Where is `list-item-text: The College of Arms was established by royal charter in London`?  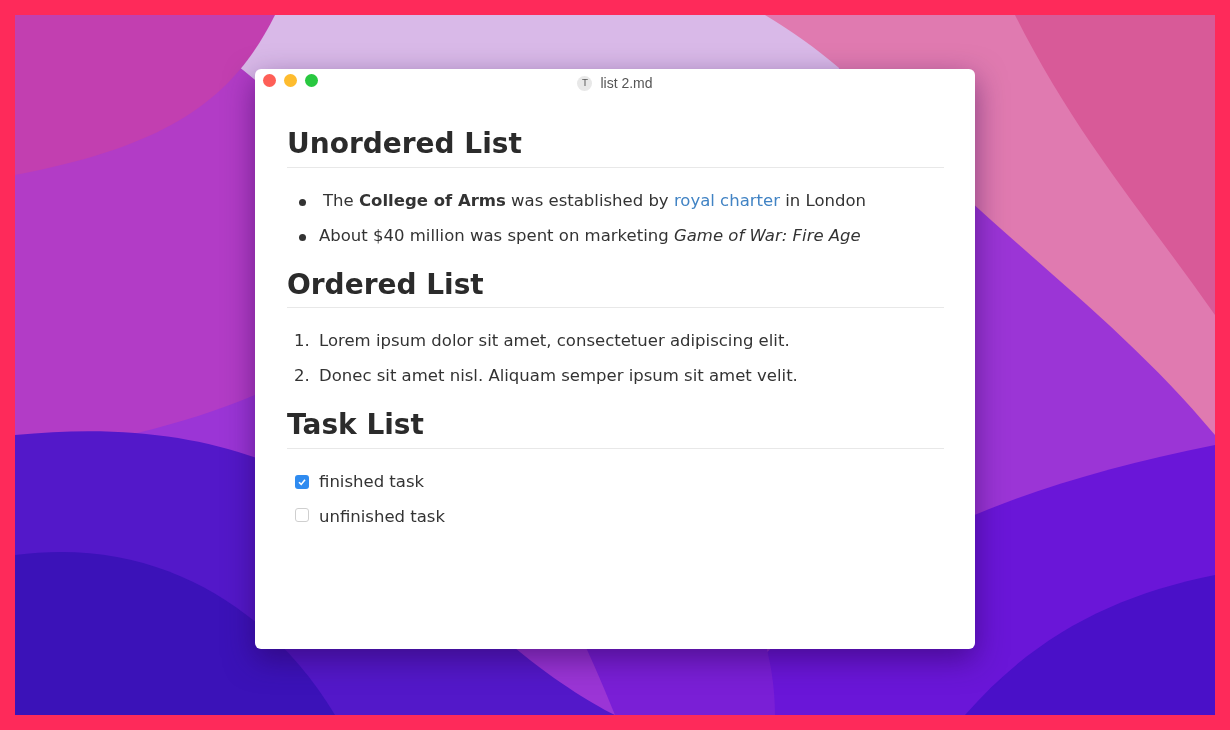 list-item-text: The College of Arms was established by royal charter in London is located at coordinates (594, 200).